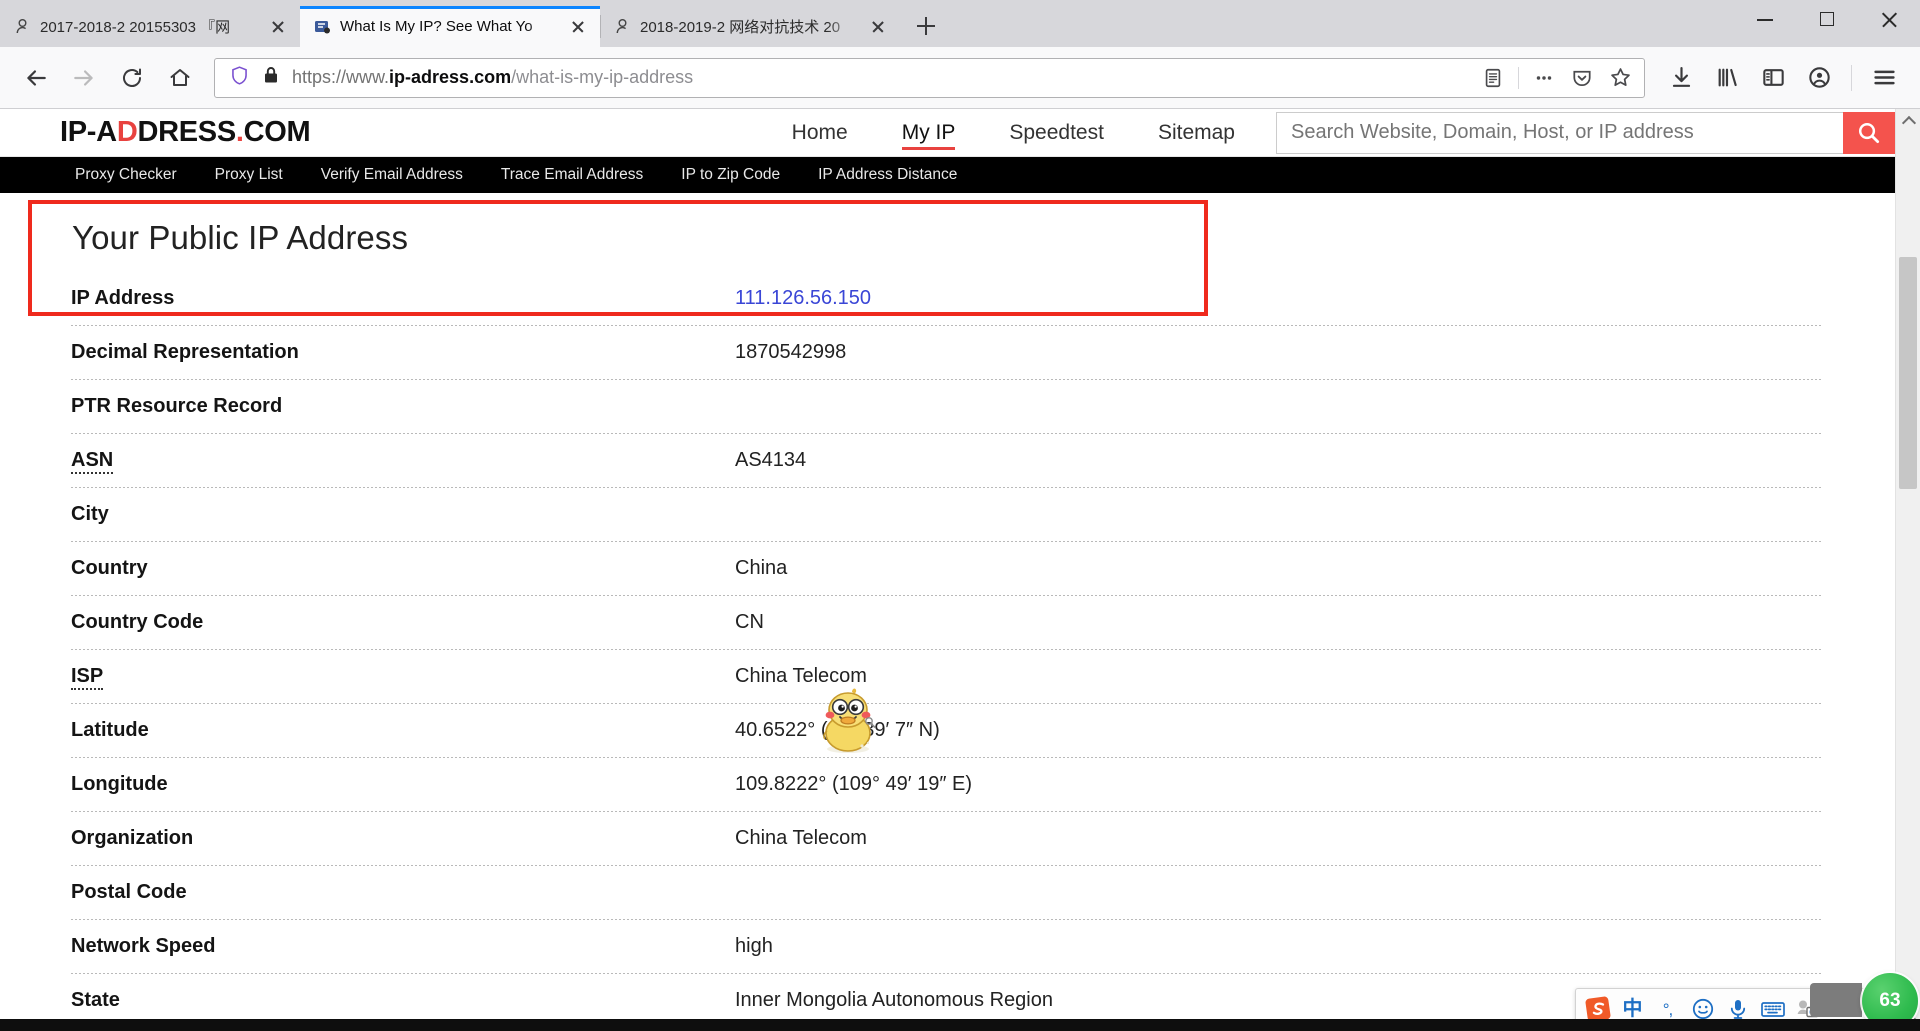 The height and width of the screenshot is (1031, 1920). What do you see at coordinates (740, 27) in the screenshot?
I see `tab-title: 2018-2019-2 网络对抗技术 20` at bounding box center [740, 27].